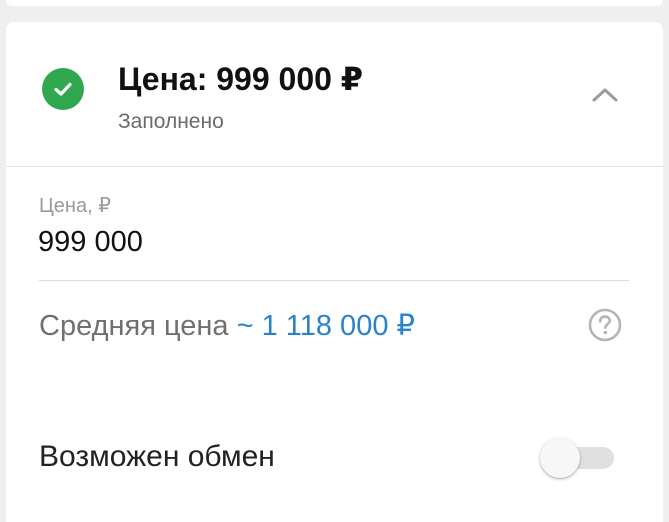 Image resolution: width=669 pixels, height=522 pixels. I want to click on previous-card, so click(334, 3).